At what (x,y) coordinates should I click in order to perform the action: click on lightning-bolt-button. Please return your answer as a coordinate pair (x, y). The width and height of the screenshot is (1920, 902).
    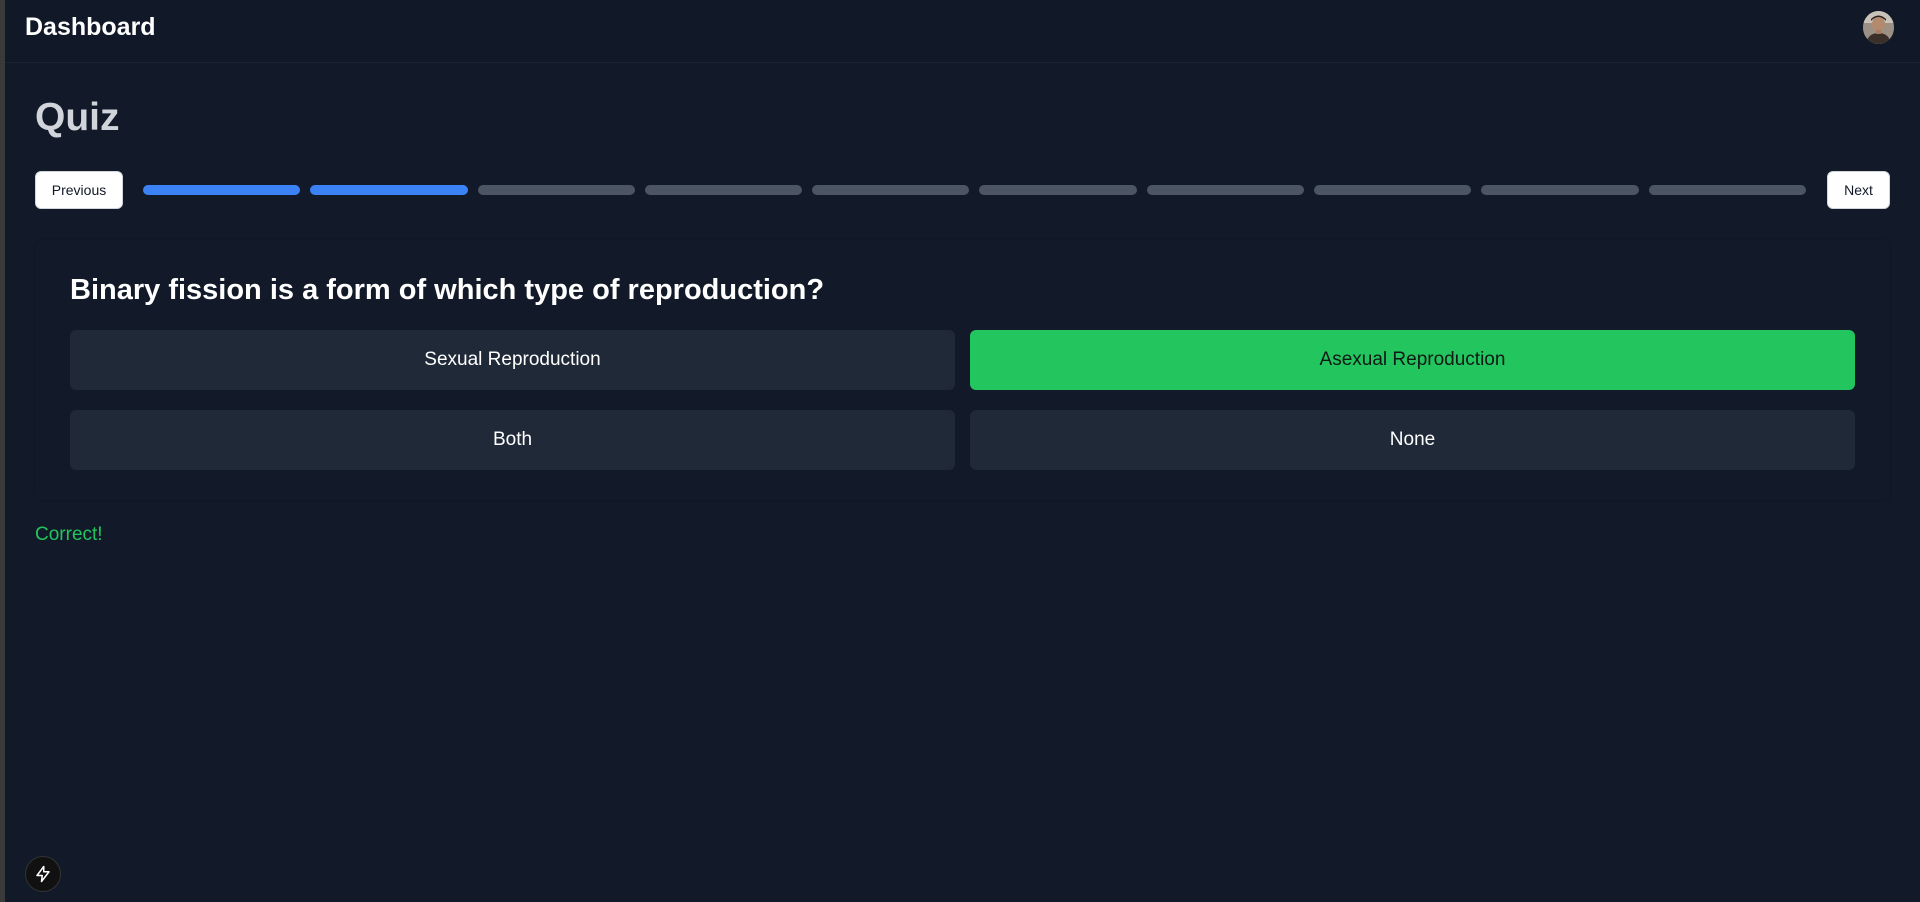
    Looking at the image, I should click on (43, 874).